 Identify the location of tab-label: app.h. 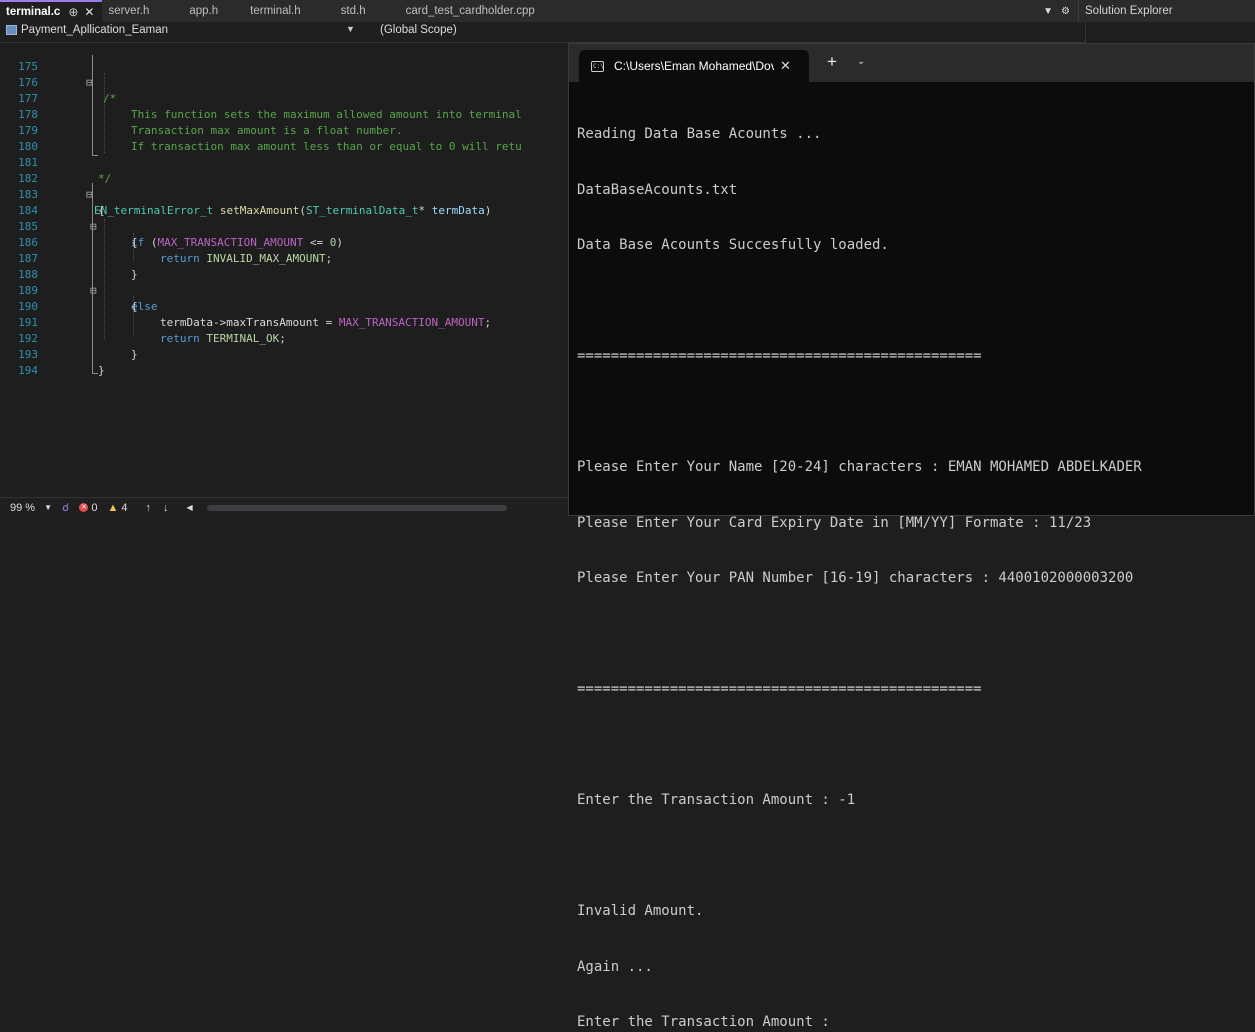
(204, 11).